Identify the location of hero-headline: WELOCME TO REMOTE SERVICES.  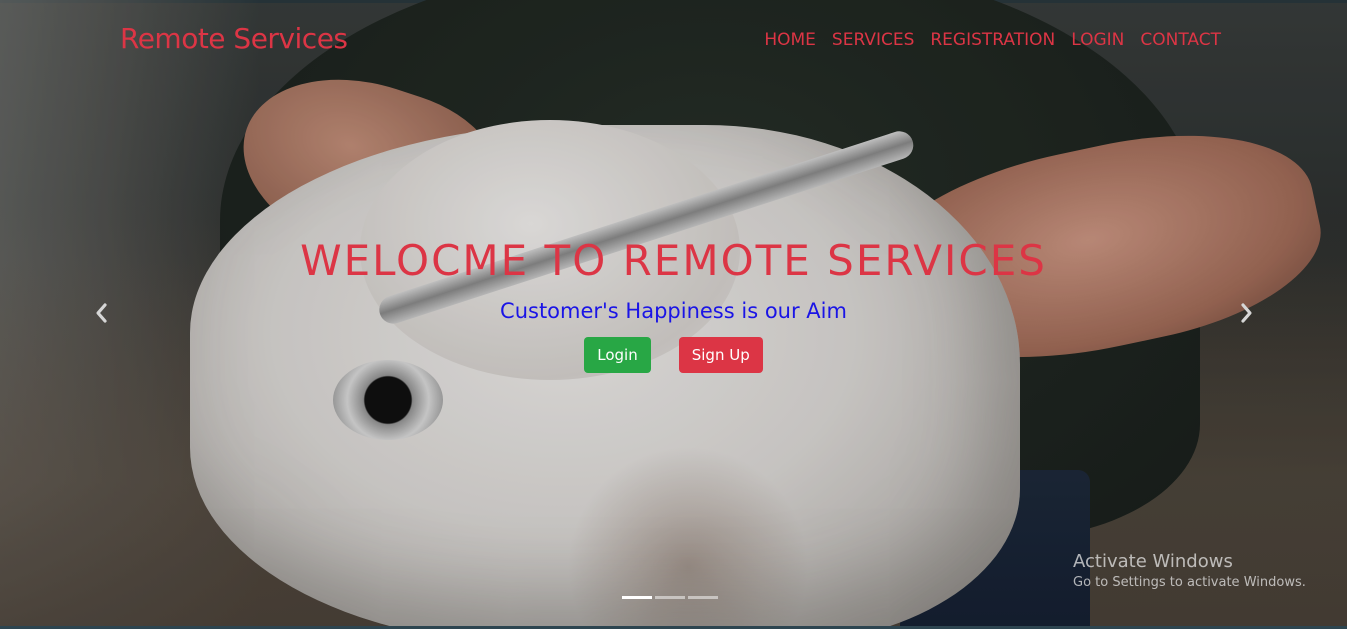
(673, 260).